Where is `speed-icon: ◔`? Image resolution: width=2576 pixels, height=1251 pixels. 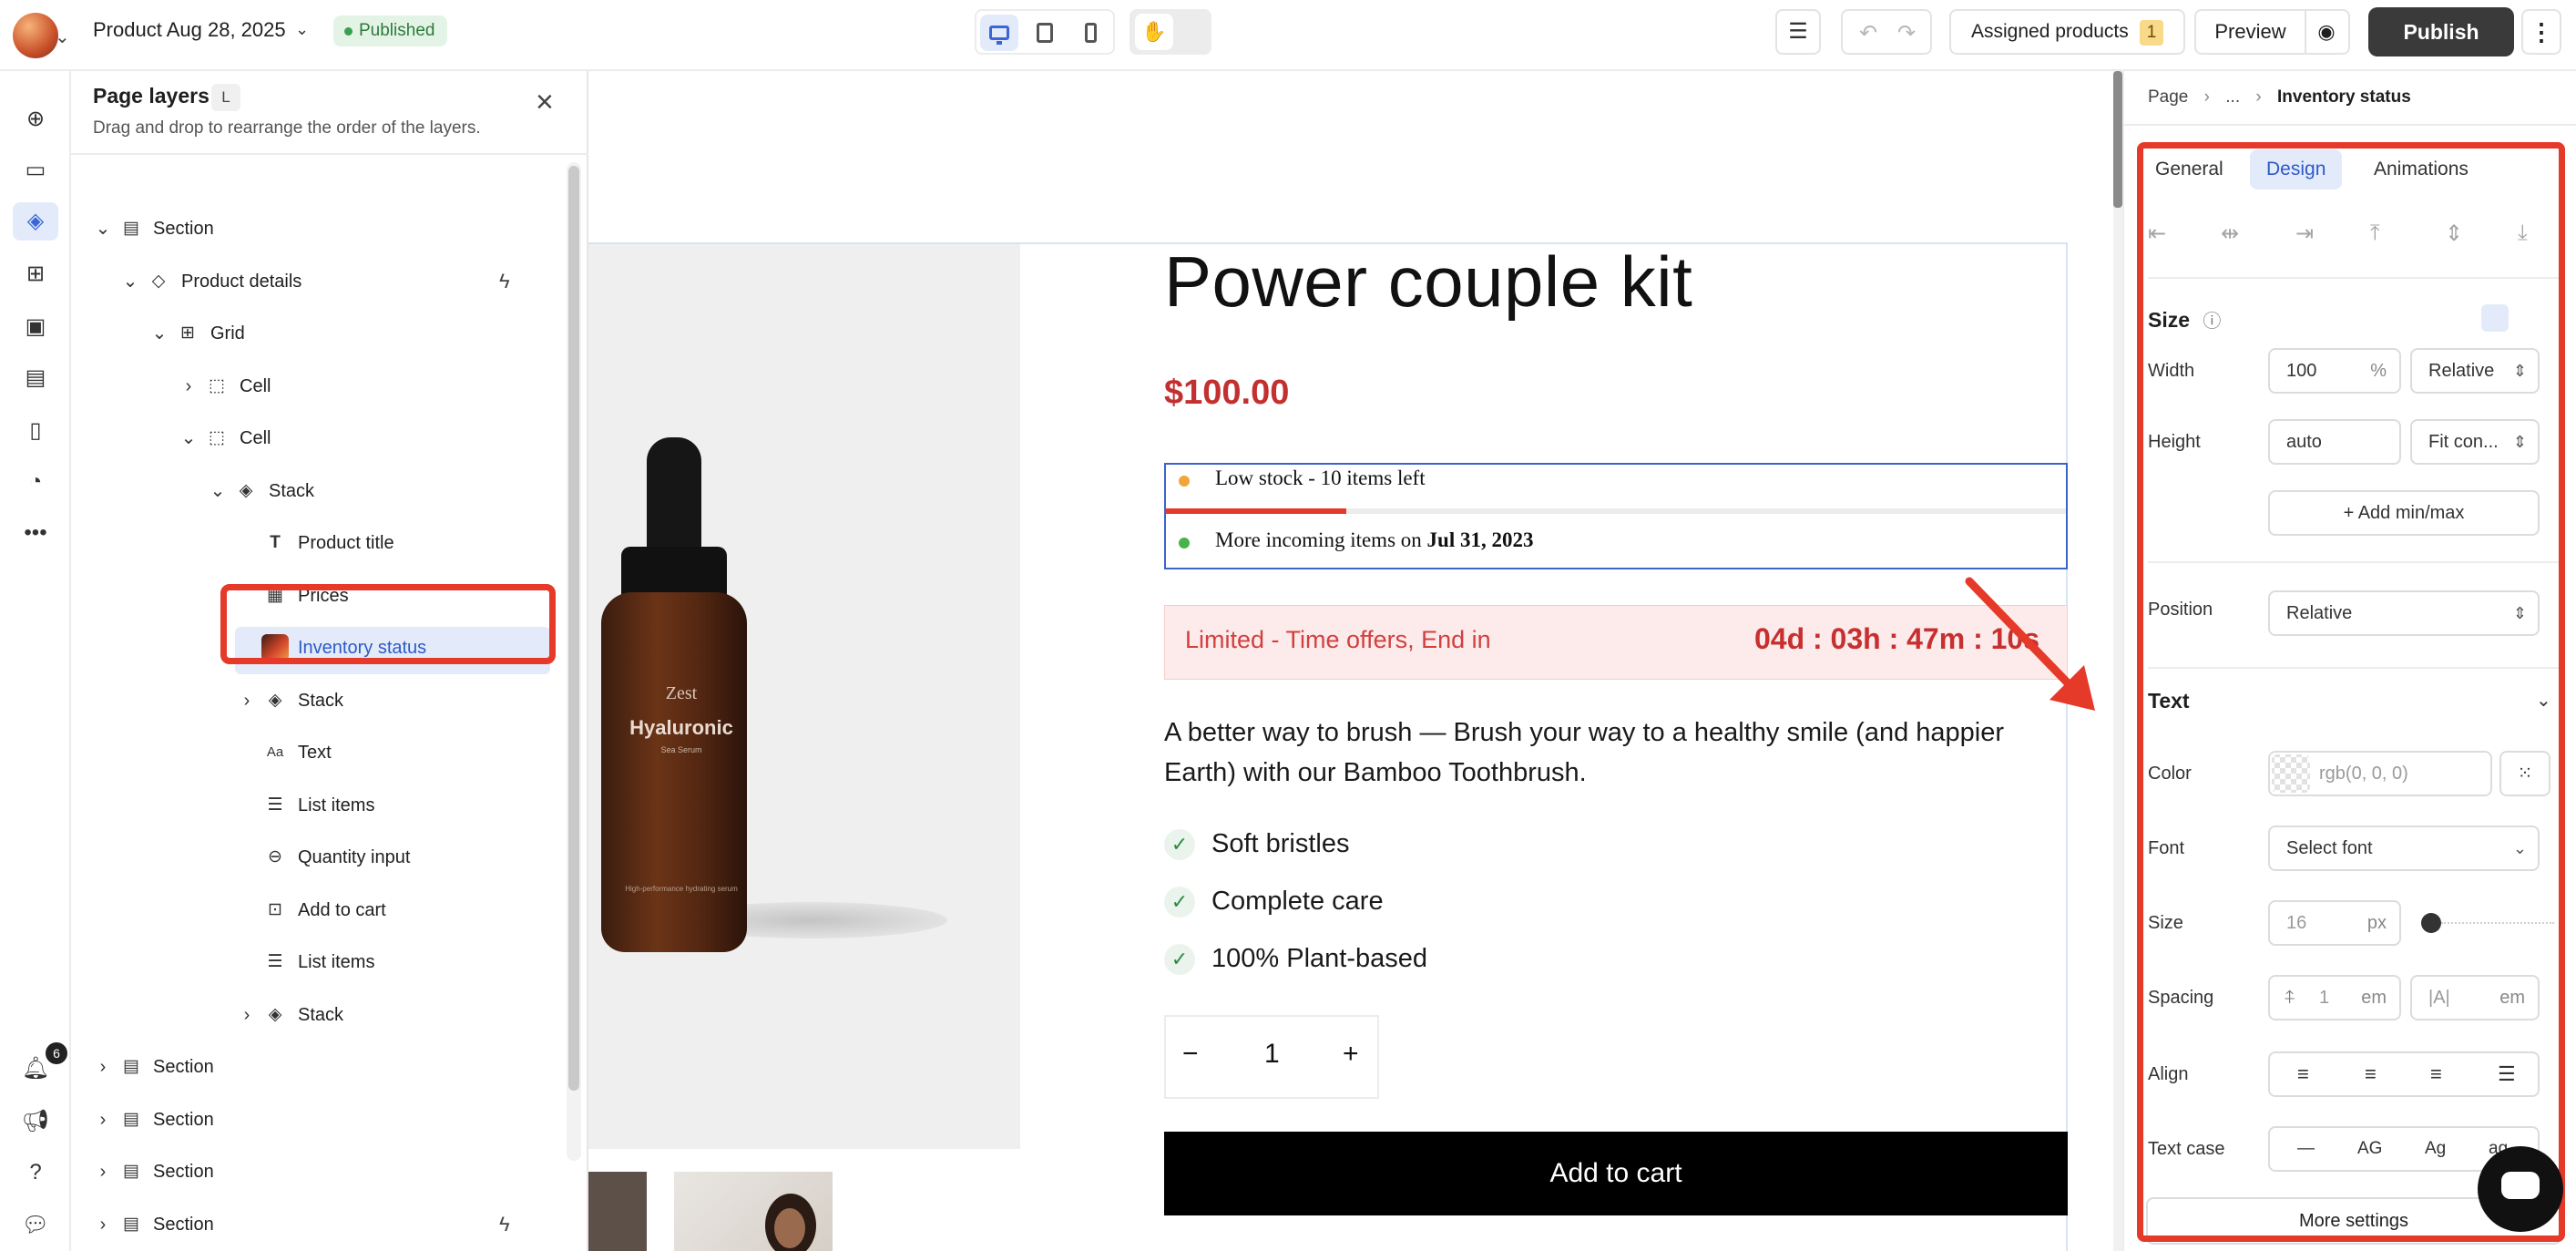 speed-icon: ◔ is located at coordinates (35, 482).